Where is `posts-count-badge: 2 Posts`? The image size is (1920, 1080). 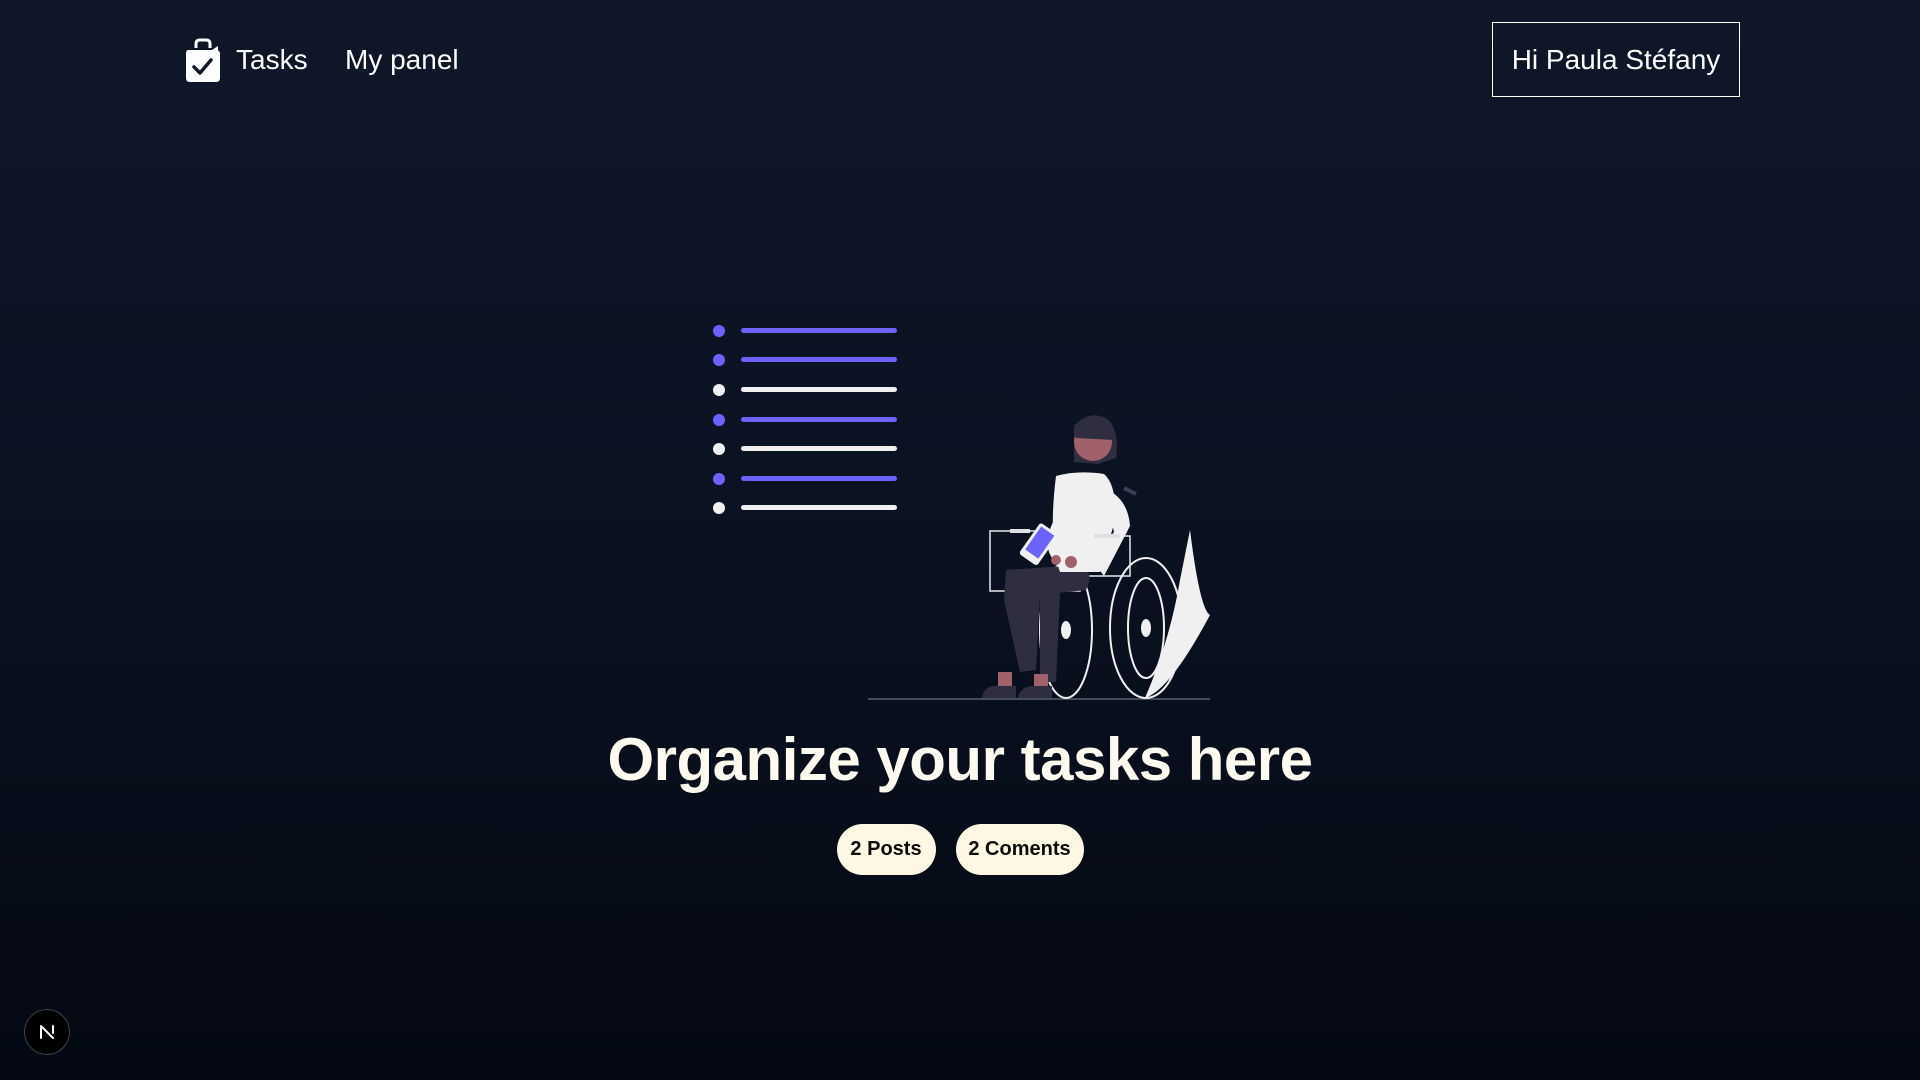
posts-count-badge: 2 Posts is located at coordinates (886, 849).